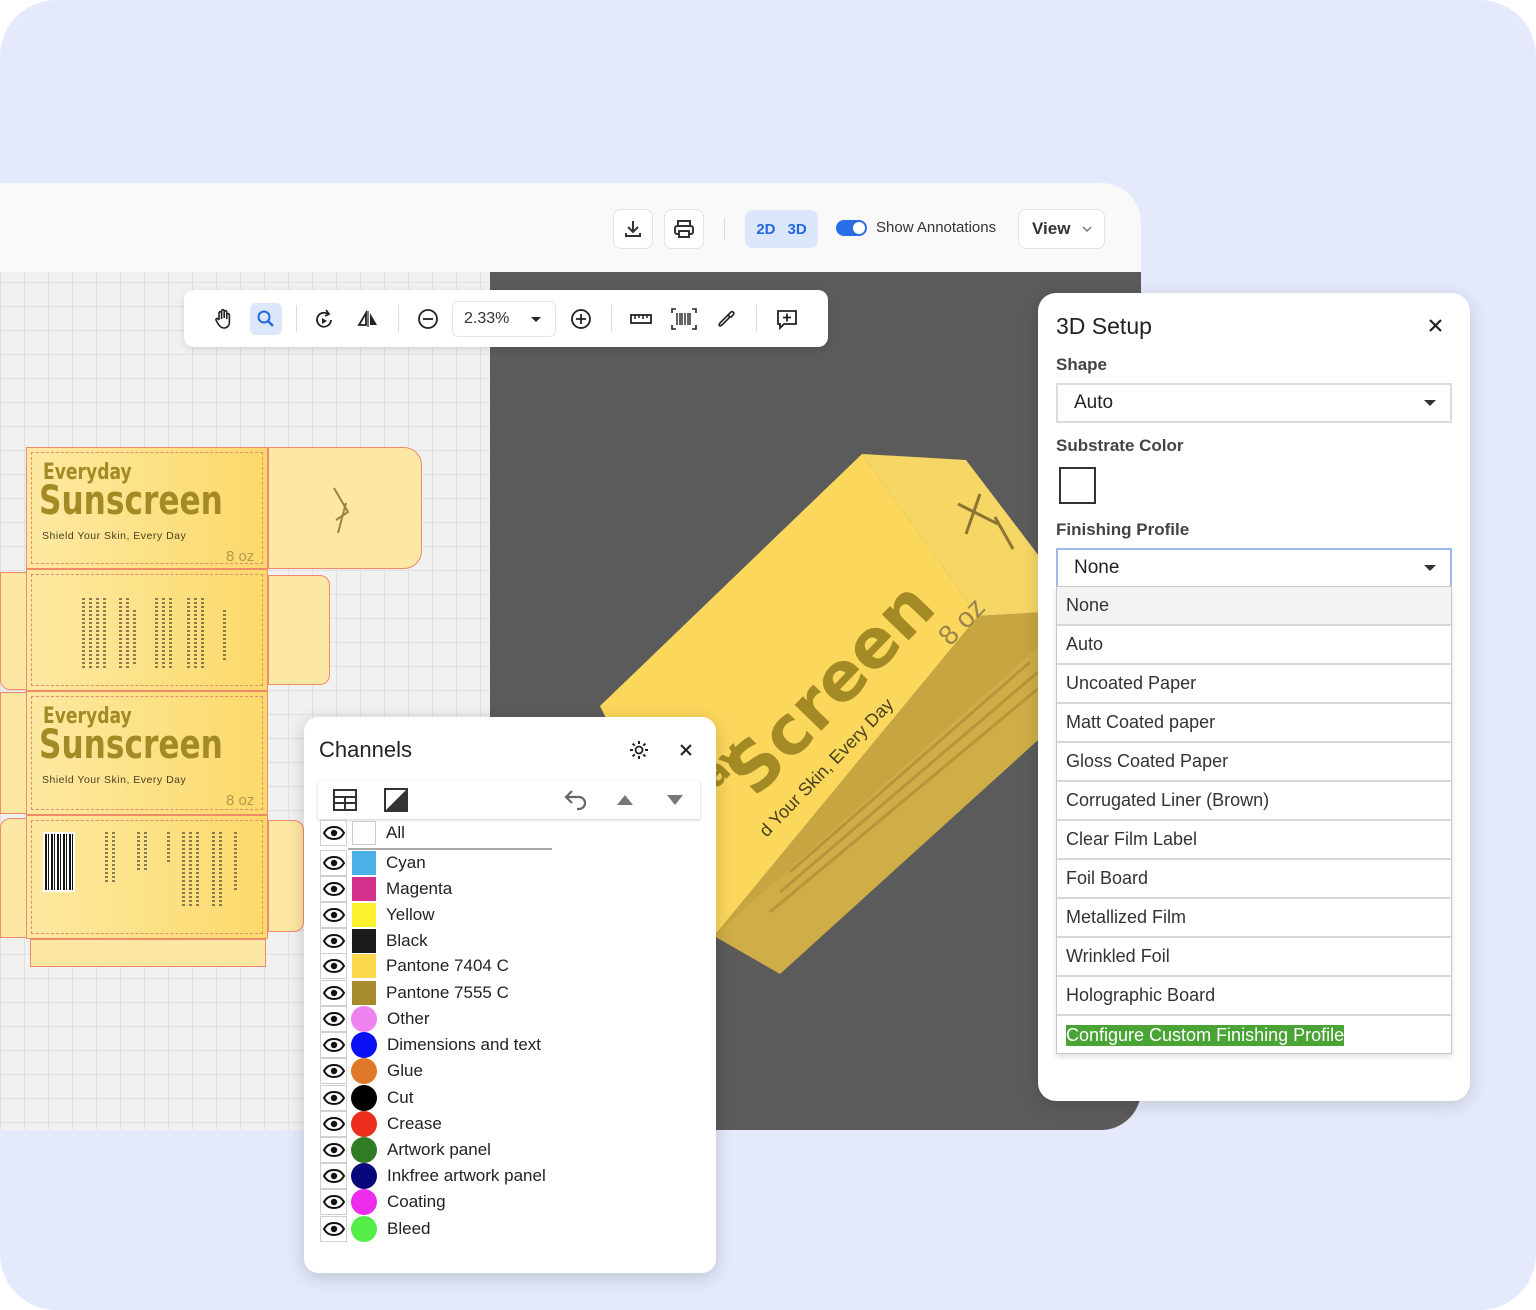 Image resolution: width=1536 pixels, height=1310 pixels. I want to click on channel-row: Yellow, so click(450, 915).